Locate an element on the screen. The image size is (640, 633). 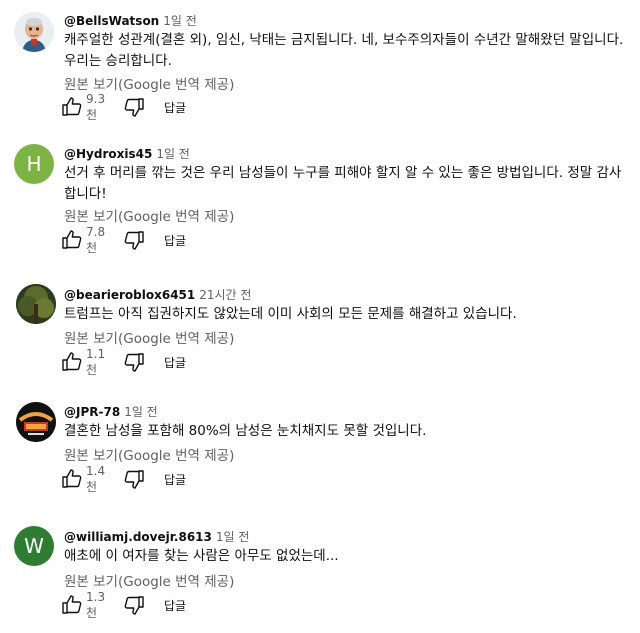
comment-time: 21시간 전 is located at coordinates (225, 295).